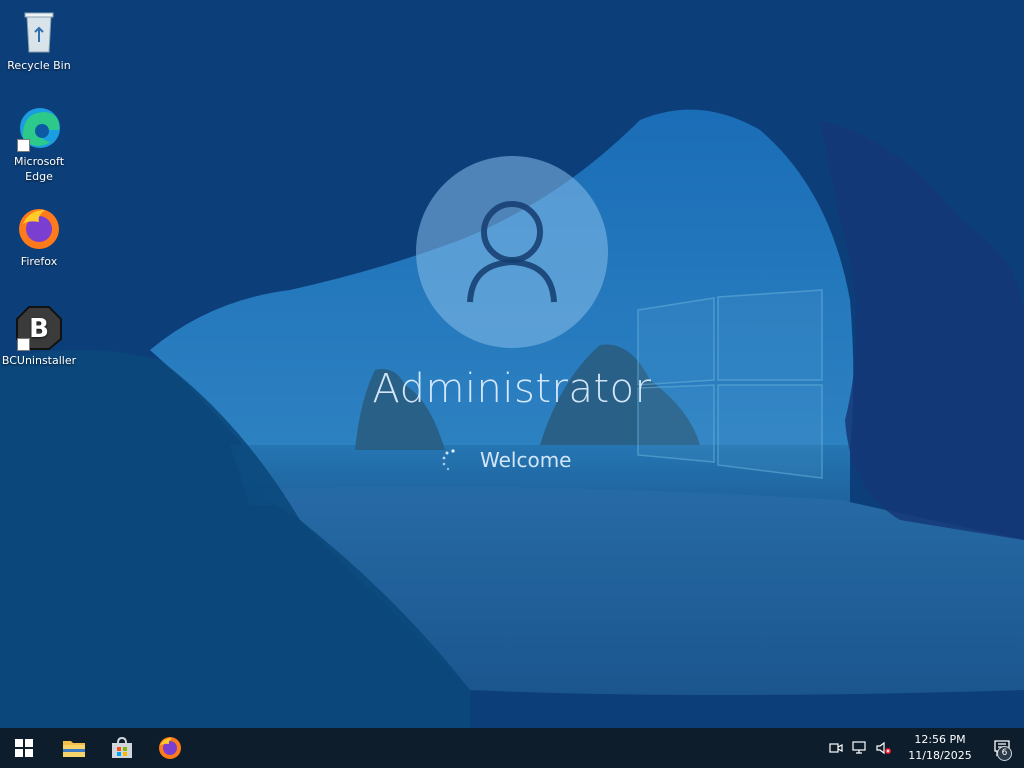 This screenshot has width=1024, height=768. I want to click on login-status: Welcome, so click(505, 460).